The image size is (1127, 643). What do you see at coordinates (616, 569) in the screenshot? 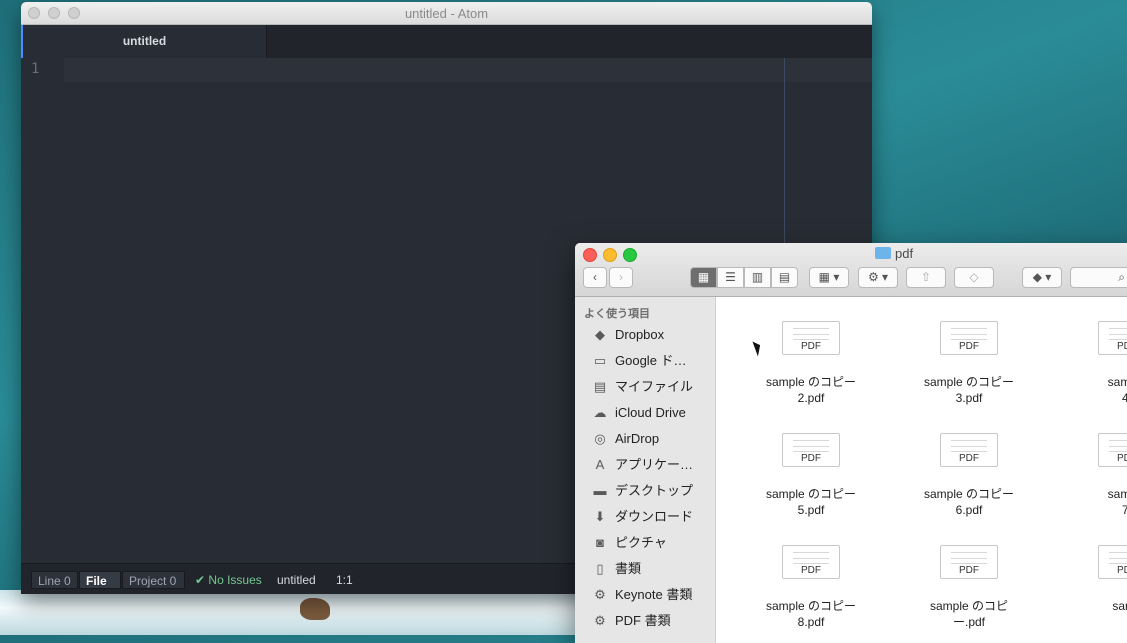
I see `sidebar-item-documents: ▯ 書類` at bounding box center [616, 569].